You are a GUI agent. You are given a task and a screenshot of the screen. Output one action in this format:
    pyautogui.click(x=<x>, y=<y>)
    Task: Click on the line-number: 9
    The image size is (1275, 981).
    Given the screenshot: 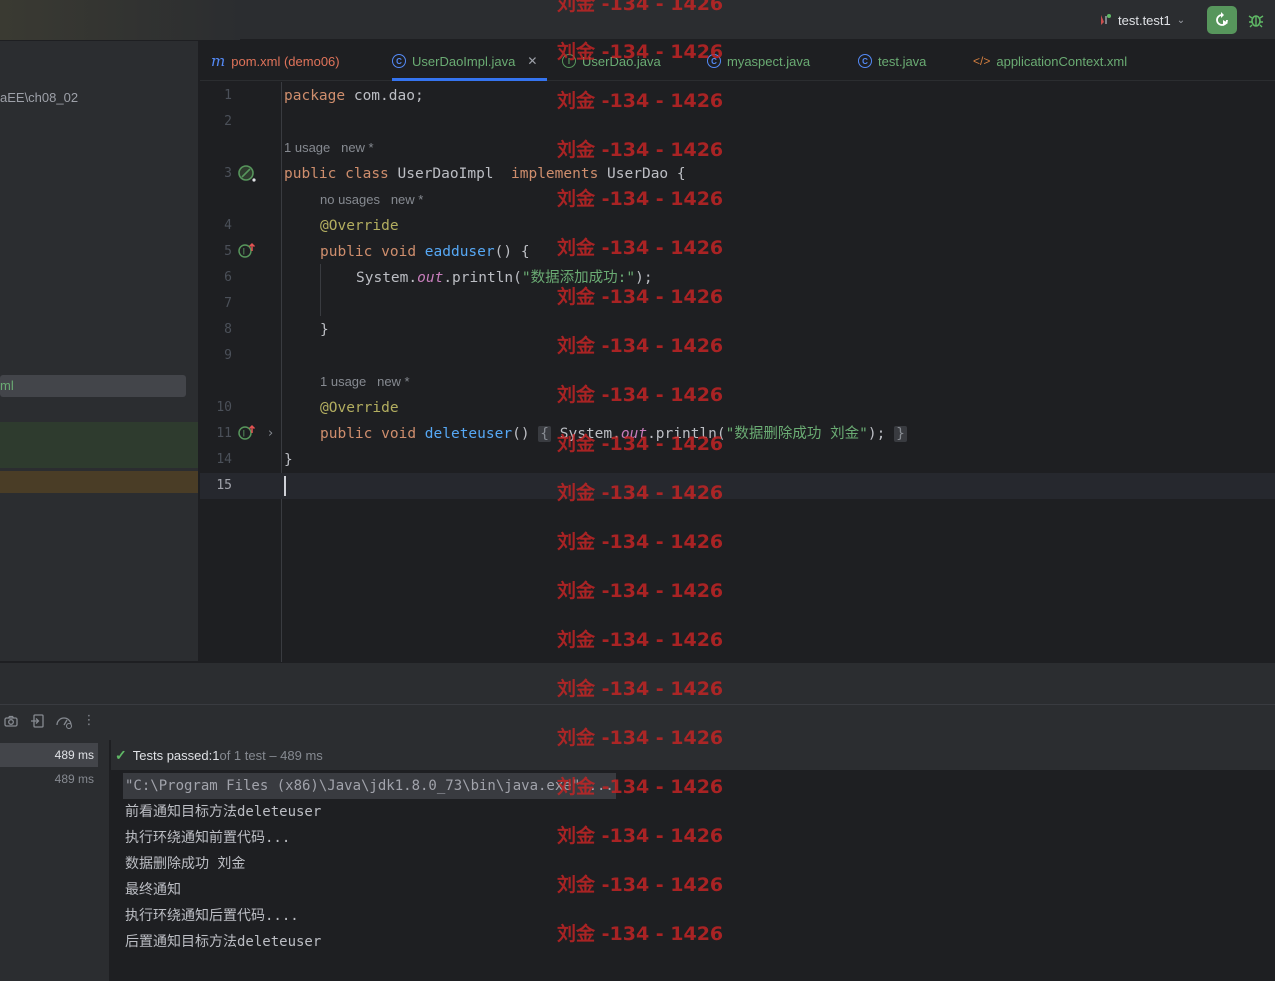 What is the action you would take?
    pyautogui.click(x=228, y=355)
    